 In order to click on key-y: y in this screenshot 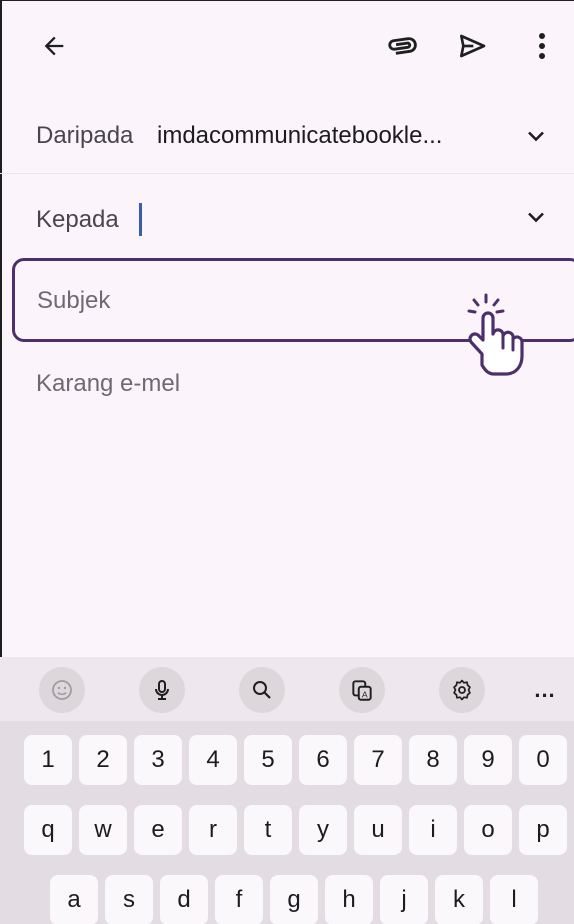, I will do `click(323, 830)`.